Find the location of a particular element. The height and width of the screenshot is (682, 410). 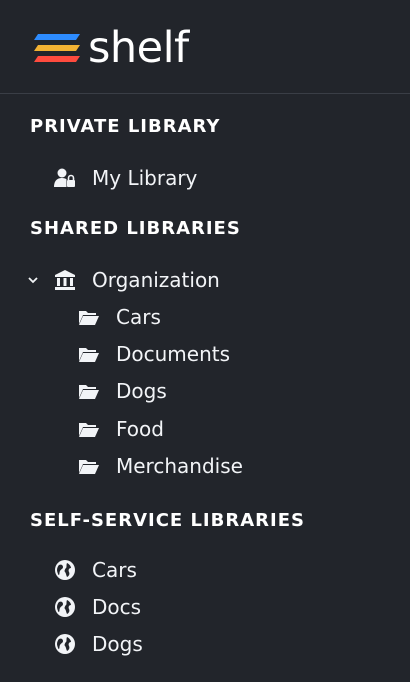

sidebar-item-organization: Organization is located at coordinates (137, 280).